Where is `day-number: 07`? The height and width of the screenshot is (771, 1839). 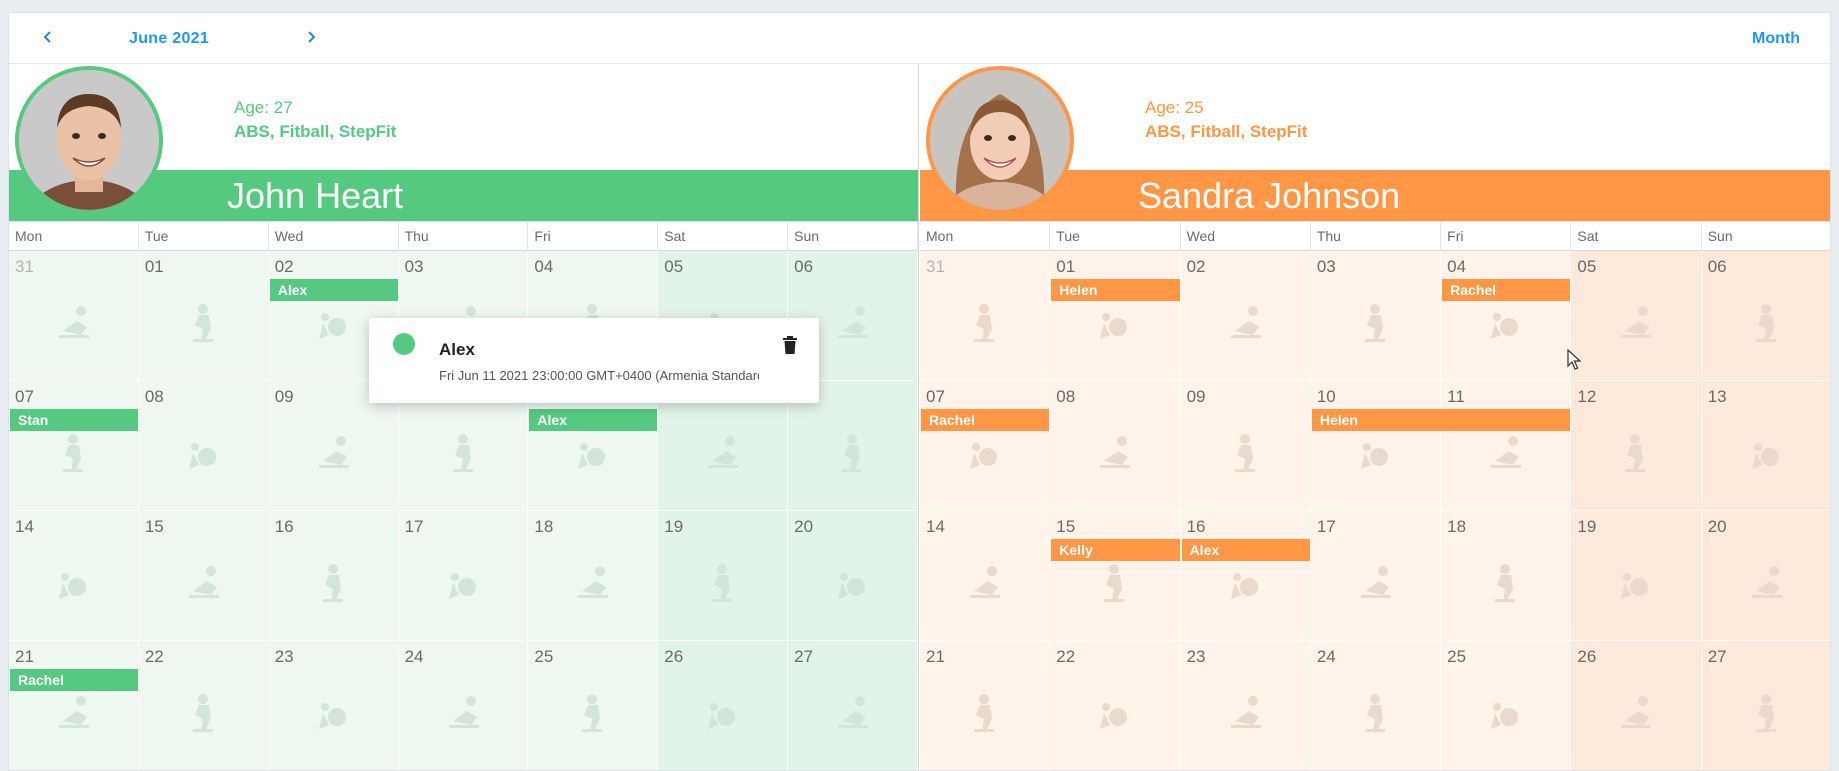
day-number: 07 is located at coordinates (935, 396).